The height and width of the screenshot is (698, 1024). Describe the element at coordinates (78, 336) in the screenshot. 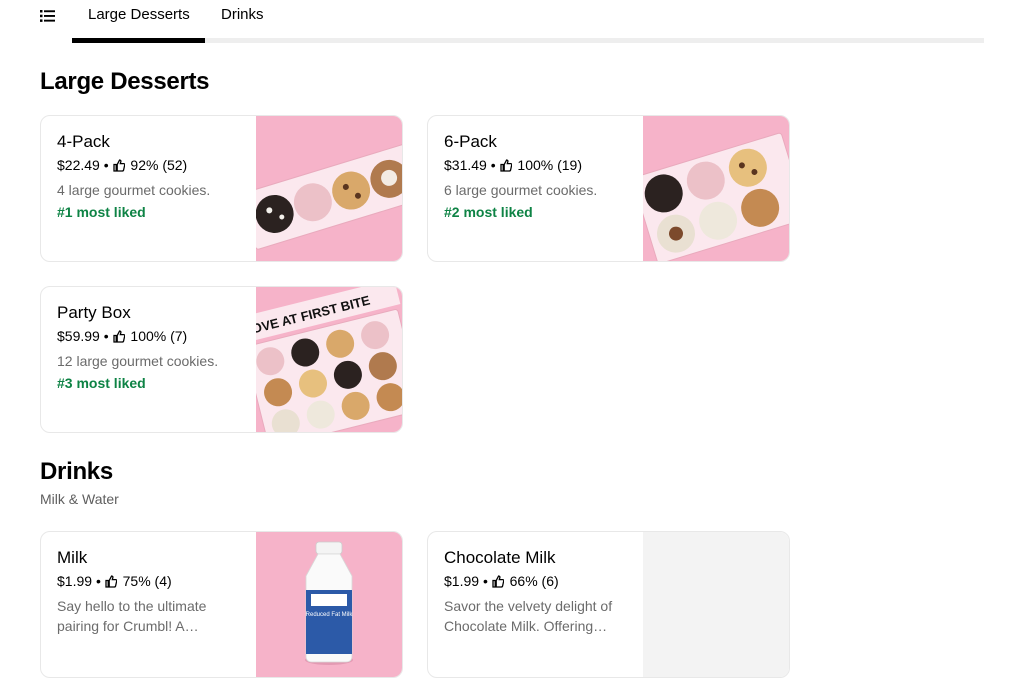

I see `item-price: $59.99` at that location.